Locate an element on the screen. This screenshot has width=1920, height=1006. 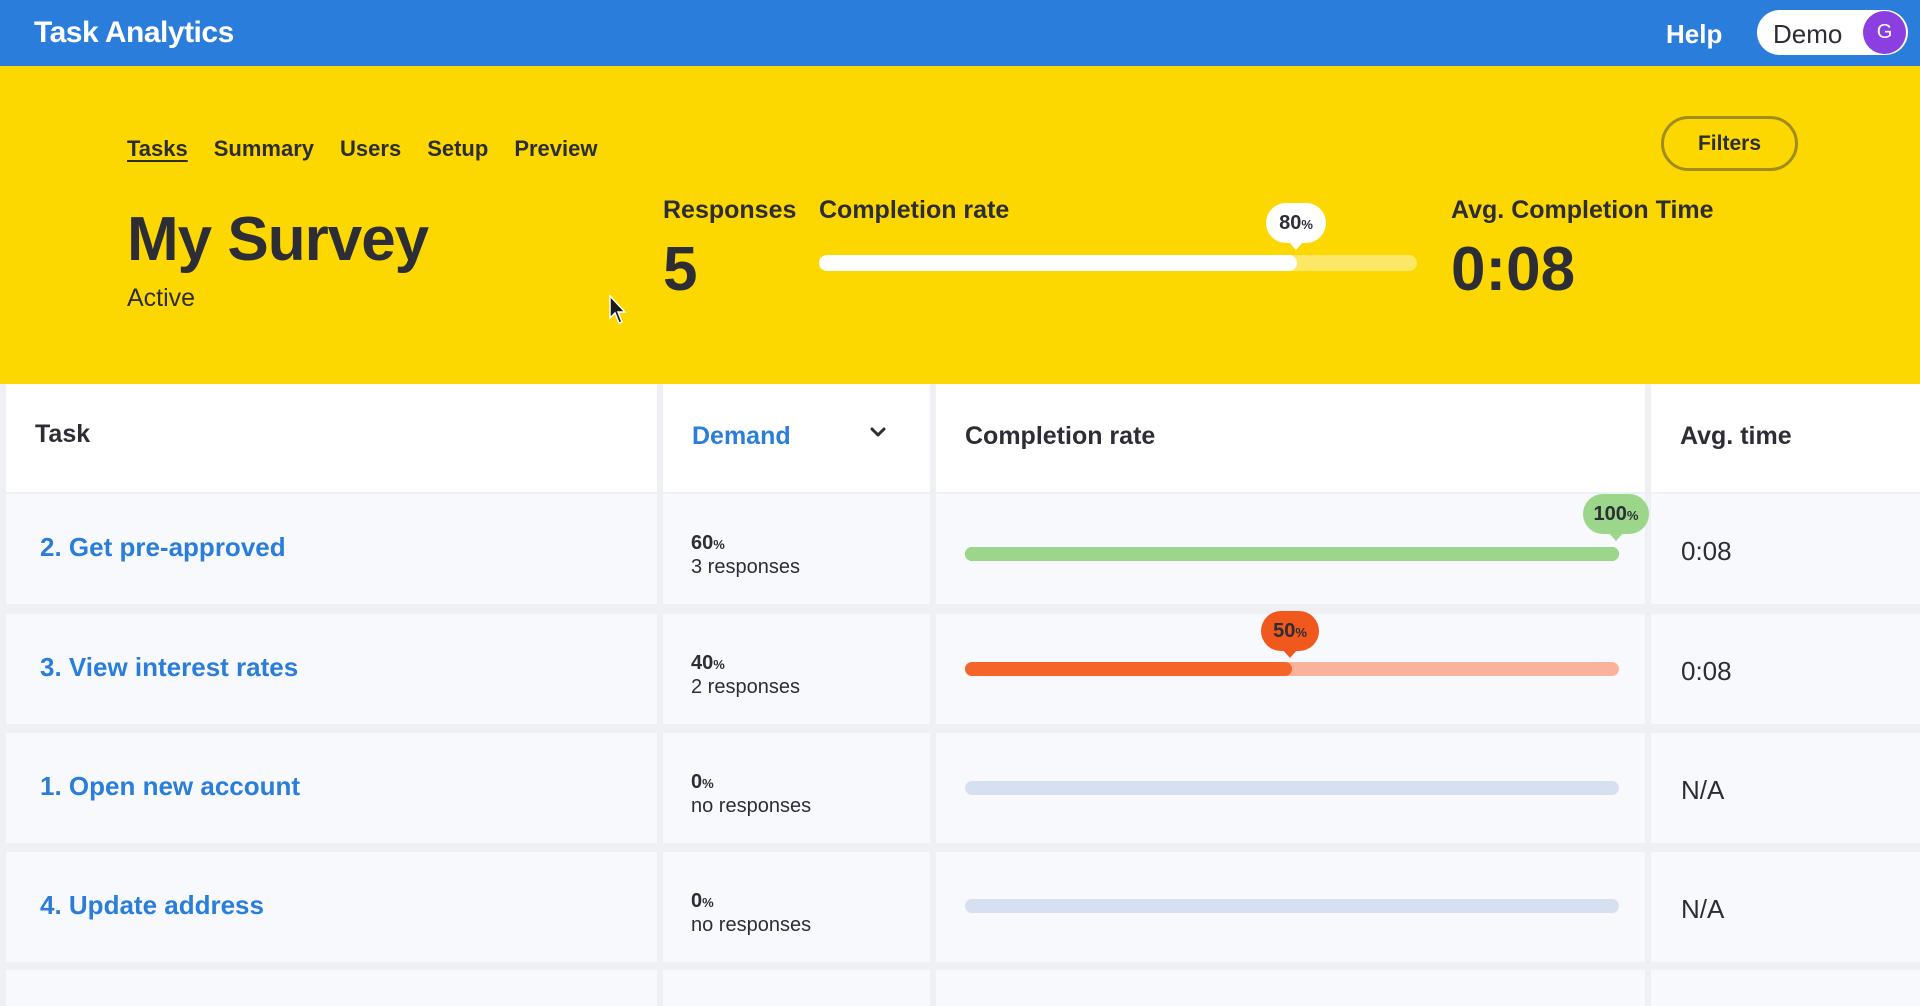
app-title: Task Analytics is located at coordinates (134, 33).